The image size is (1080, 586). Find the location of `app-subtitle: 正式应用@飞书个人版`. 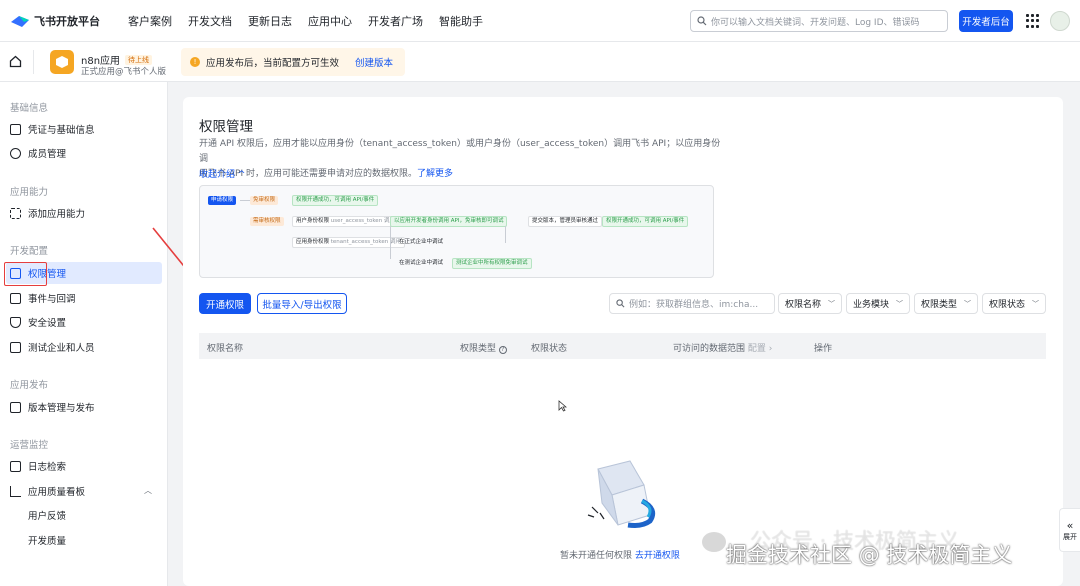

app-subtitle: 正式应用@飞书个人版 is located at coordinates (124, 72).